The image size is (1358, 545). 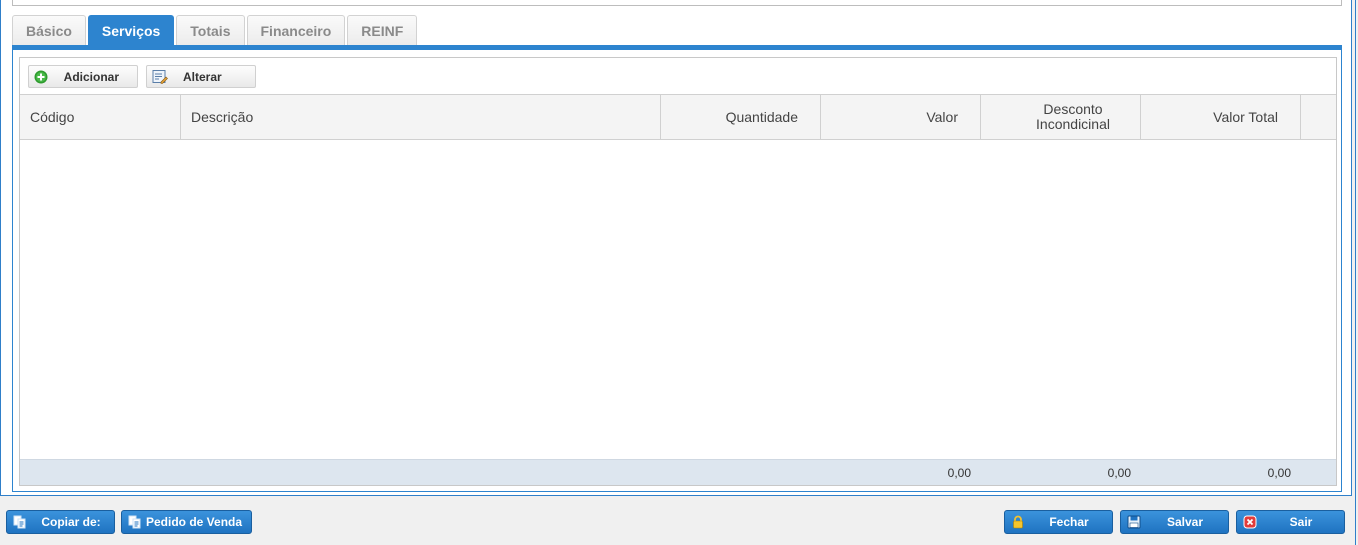 What do you see at coordinates (194, 522) in the screenshot?
I see `sales-order-label: Pedido de Venda` at bounding box center [194, 522].